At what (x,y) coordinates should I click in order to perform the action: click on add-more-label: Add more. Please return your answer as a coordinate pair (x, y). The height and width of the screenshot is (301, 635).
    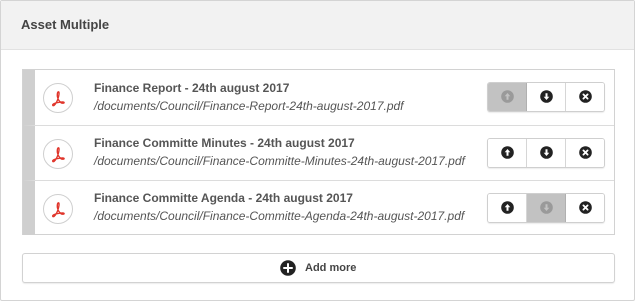
    Looking at the image, I should click on (331, 268).